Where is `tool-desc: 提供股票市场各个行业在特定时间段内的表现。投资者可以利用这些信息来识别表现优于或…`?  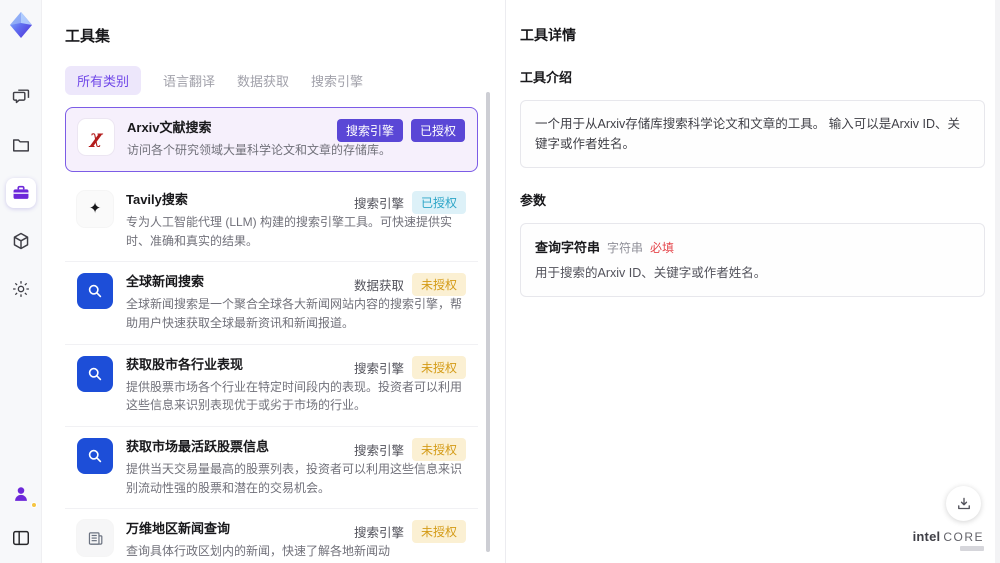 tool-desc: 提供股票市场各个行业在特定时间段内的表现。投资者可以利用这些信息来识别表现优于或… is located at coordinates (294, 396).